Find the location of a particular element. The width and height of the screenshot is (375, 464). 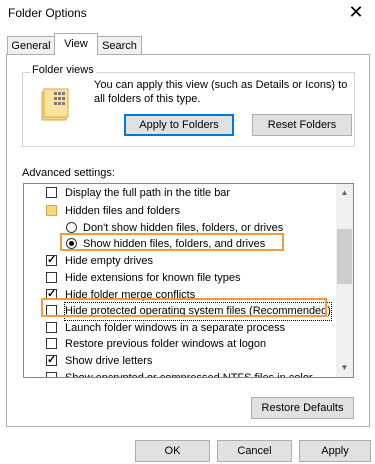

folder-icon is located at coordinates (51, 210).